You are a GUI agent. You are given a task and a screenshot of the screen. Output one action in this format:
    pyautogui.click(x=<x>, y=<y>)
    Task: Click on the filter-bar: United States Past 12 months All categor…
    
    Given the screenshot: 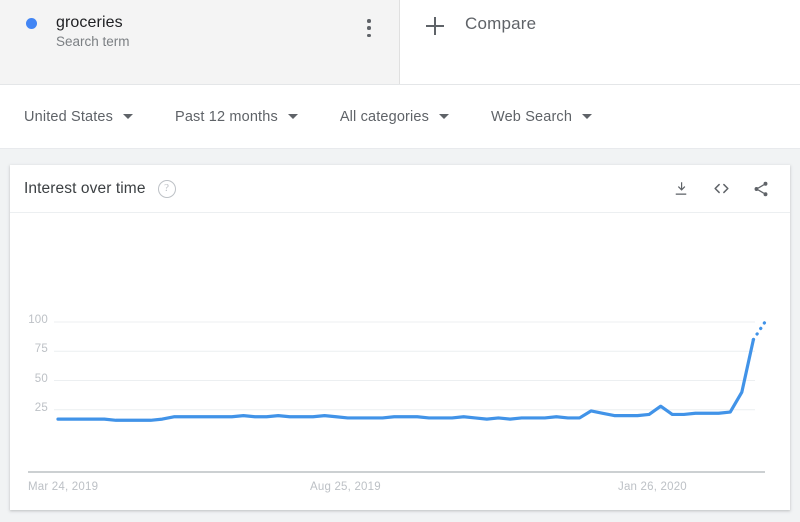 What is the action you would take?
    pyautogui.click(x=400, y=117)
    